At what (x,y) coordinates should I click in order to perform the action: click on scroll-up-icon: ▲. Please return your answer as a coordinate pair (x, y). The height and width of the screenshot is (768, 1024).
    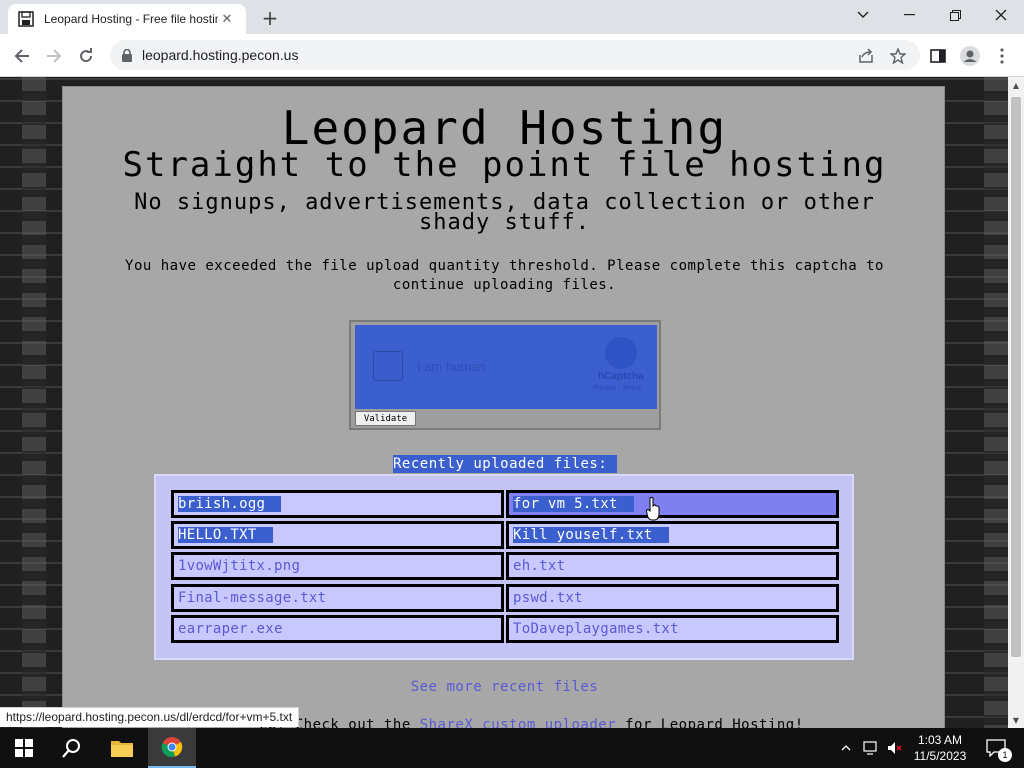
    Looking at the image, I should click on (1016, 85).